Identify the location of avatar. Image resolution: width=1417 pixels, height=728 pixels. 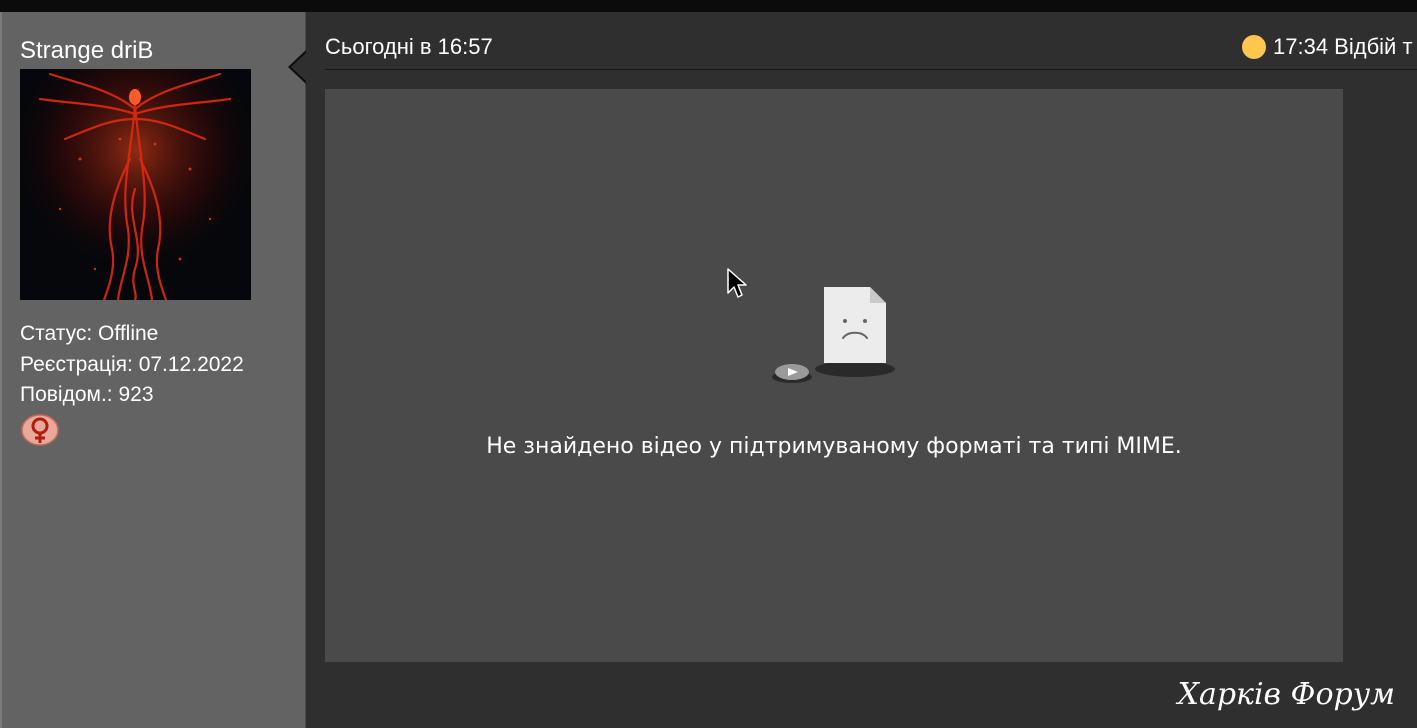
(135, 184).